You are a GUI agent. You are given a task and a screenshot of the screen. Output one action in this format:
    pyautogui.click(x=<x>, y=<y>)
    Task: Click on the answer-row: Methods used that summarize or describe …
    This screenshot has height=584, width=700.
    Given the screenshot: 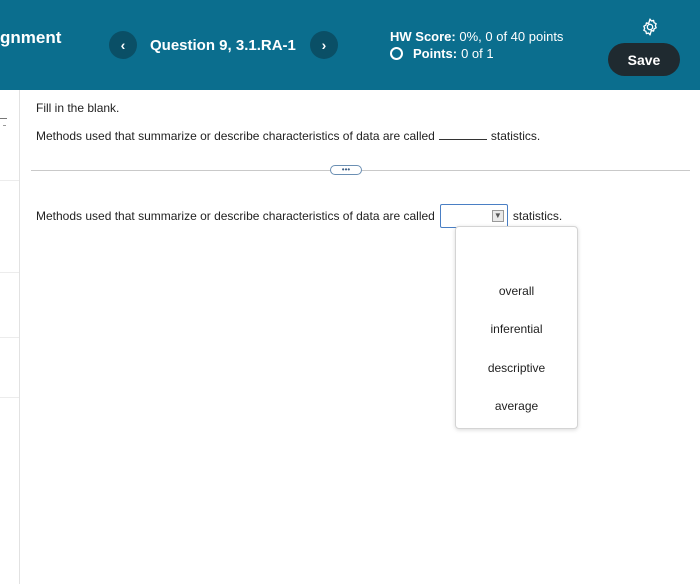 What is the action you would take?
    pyautogui.click(x=299, y=216)
    